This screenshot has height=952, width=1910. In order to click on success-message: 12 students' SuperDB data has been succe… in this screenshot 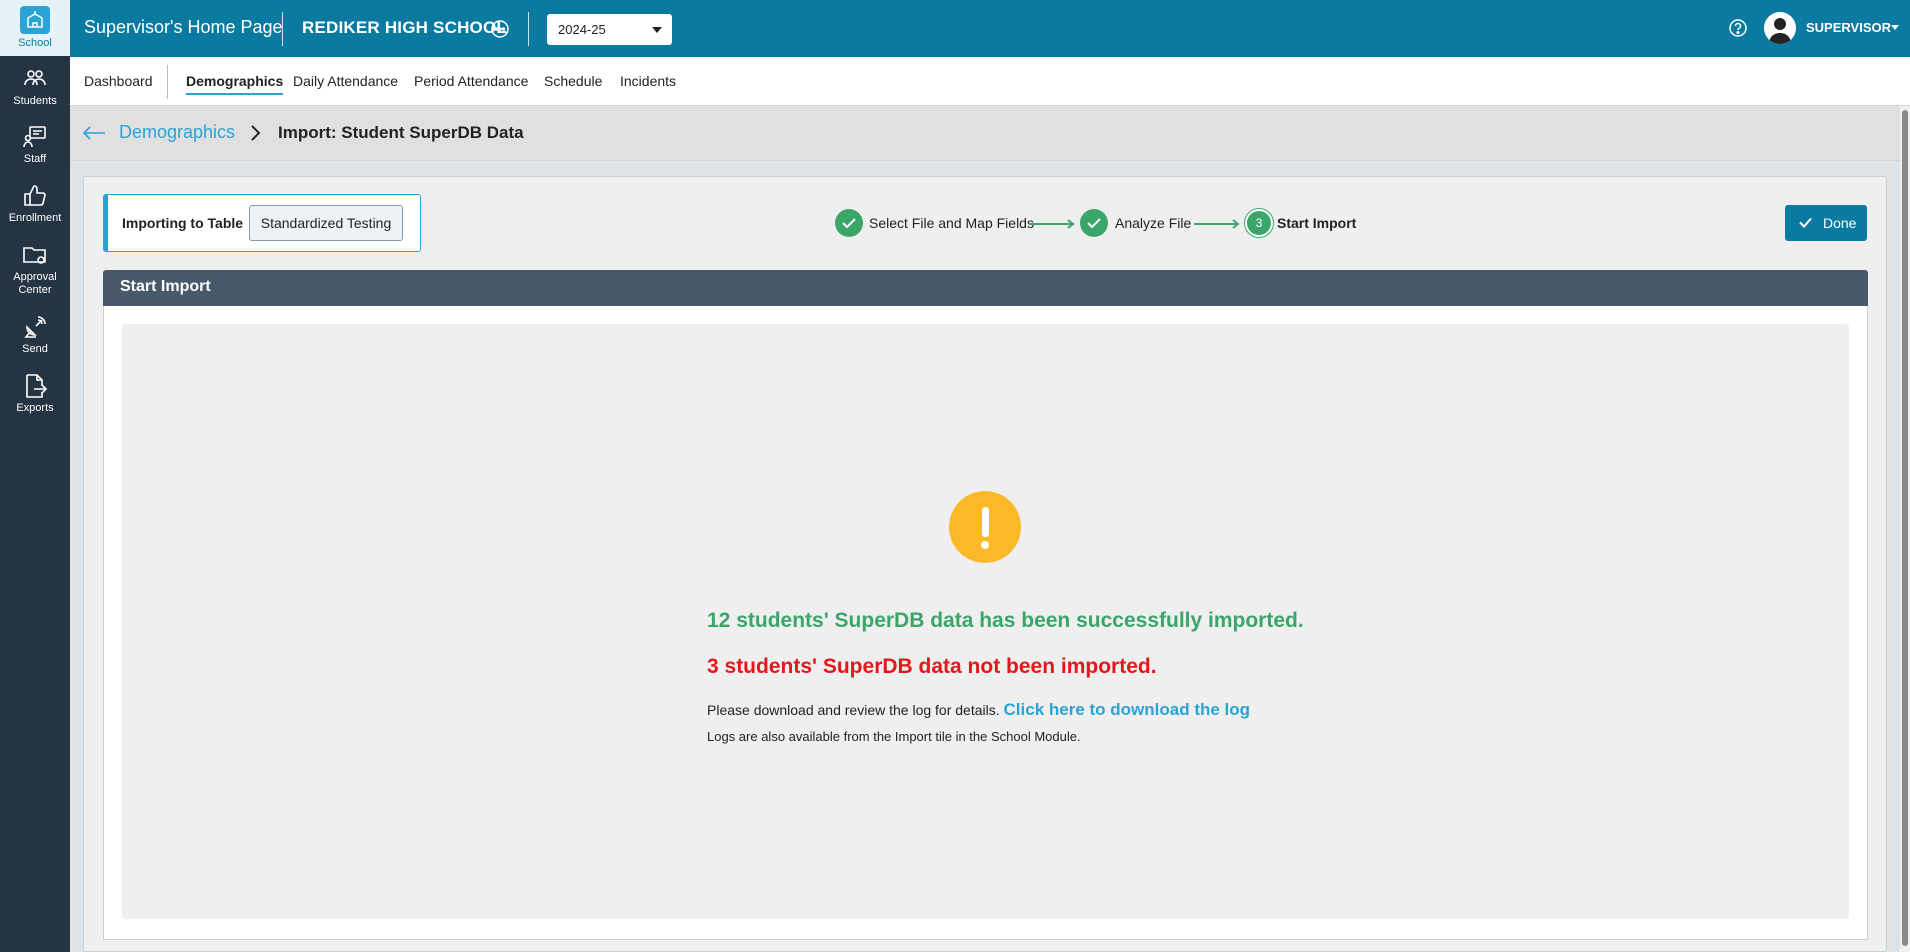, I will do `click(1005, 620)`.